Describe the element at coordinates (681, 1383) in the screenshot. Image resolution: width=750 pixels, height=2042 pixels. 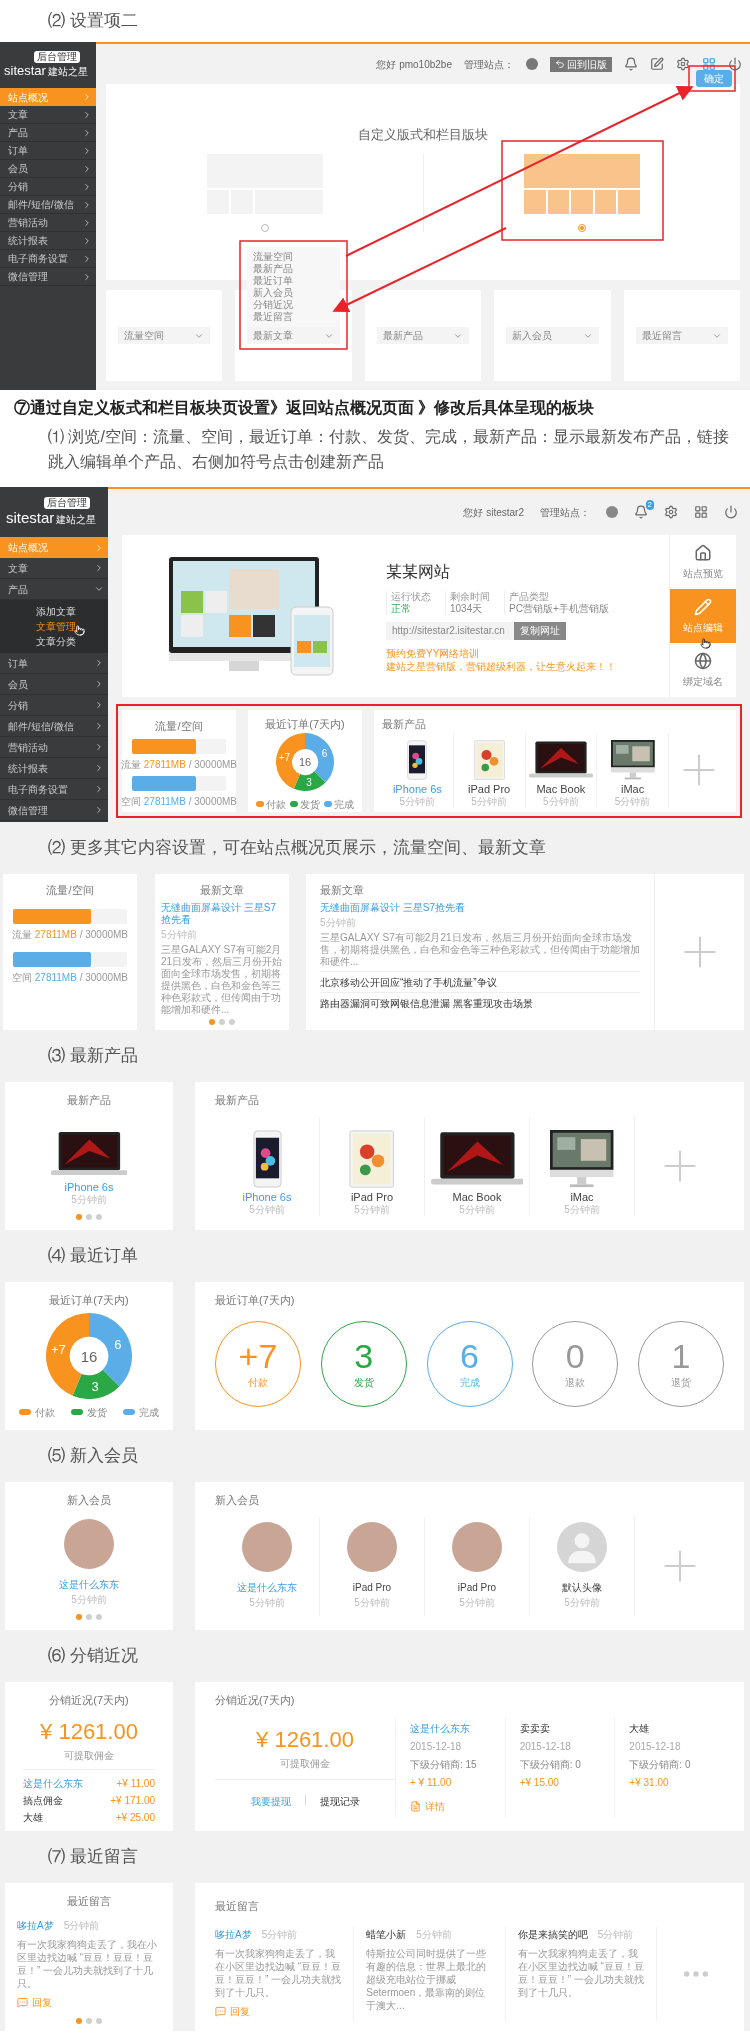
I see `counter-label: 退货` at that location.